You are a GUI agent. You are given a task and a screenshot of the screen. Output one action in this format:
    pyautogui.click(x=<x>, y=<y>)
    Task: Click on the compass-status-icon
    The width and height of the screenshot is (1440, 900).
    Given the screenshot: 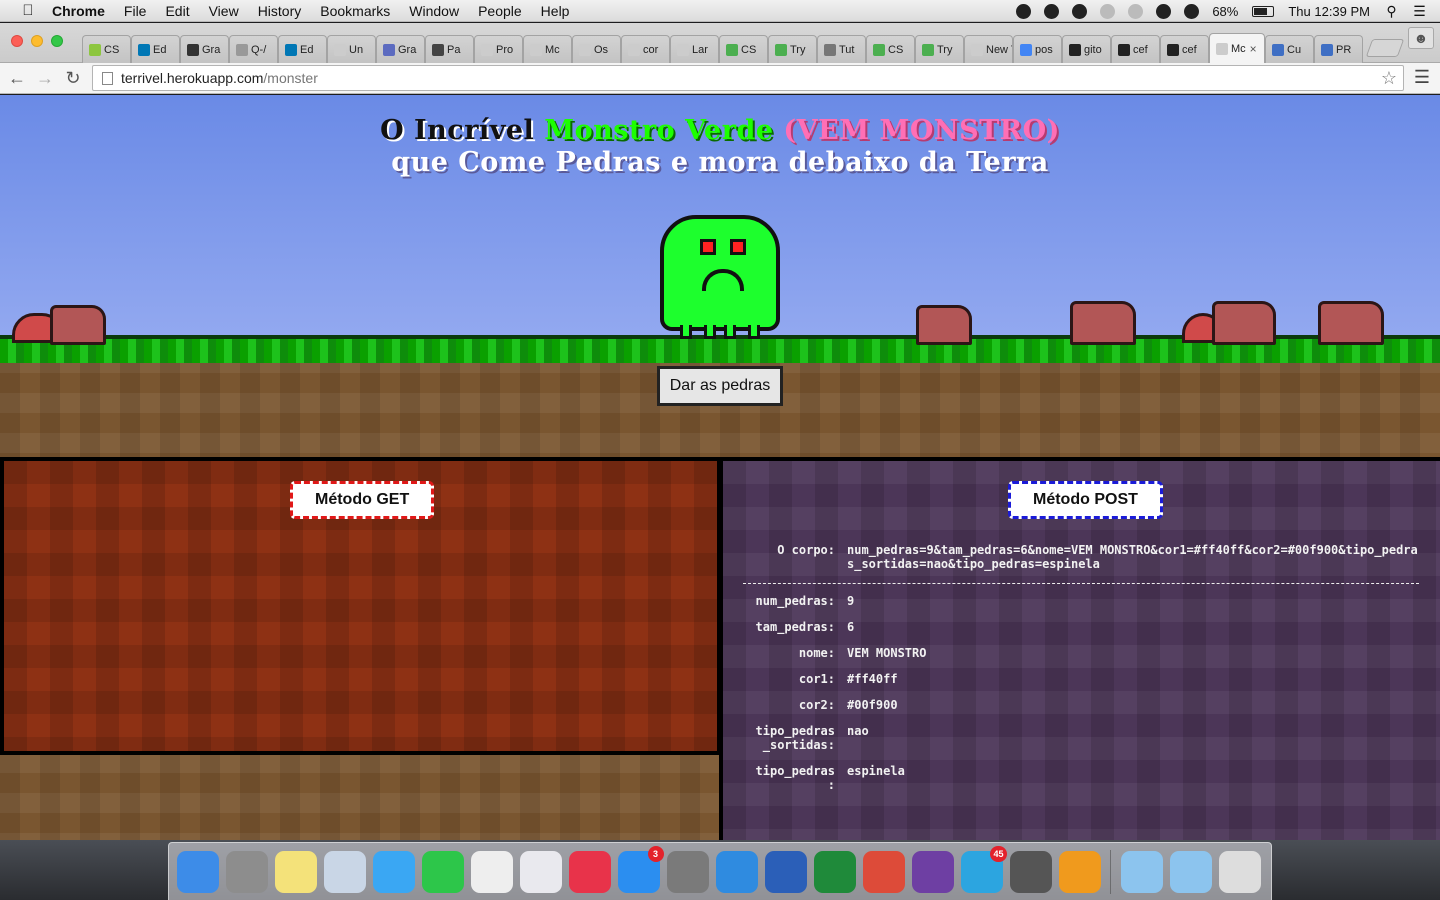 What is the action you would take?
    pyautogui.click(x=1080, y=11)
    